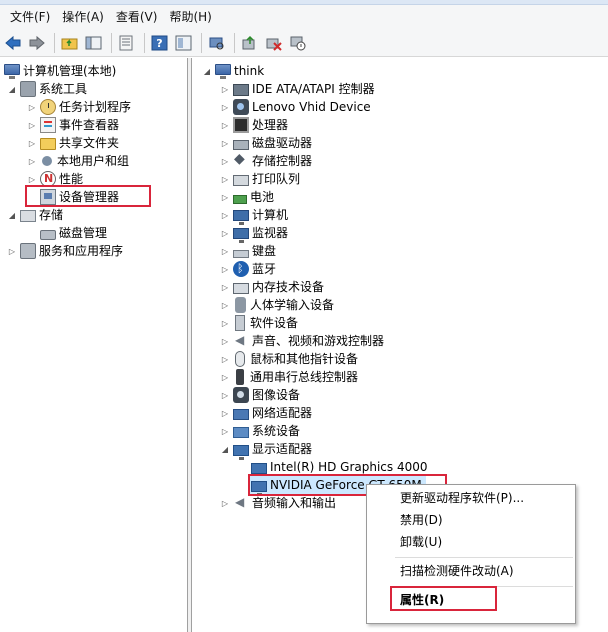 Image resolution: width=608 pixels, height=632 pixels. What do you see at coordinates (292, 305) in the screenshot?
I see `device-category-label: 人体学输入设备` at bounding box center [292, 305].